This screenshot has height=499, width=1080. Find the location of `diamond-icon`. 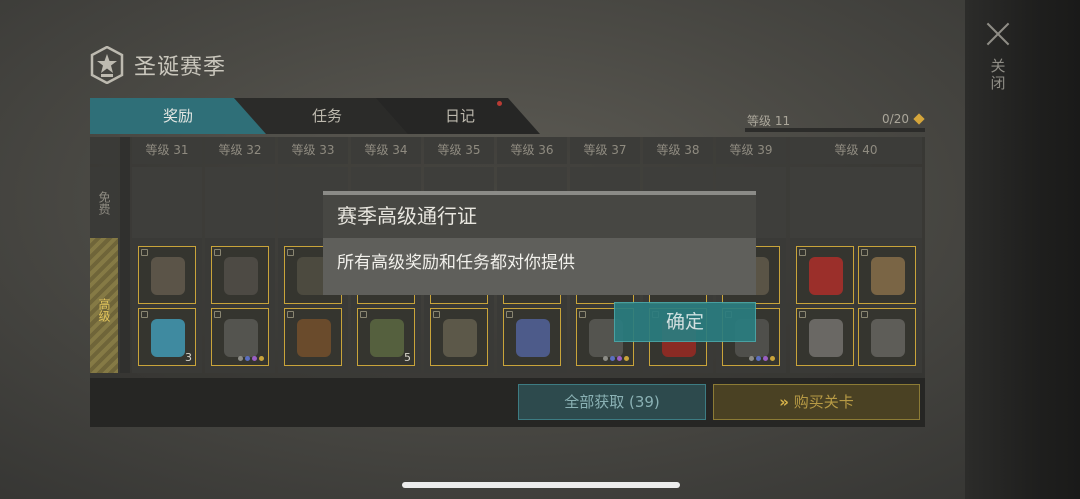

diamond-icon is located at coordinates (919, 119).